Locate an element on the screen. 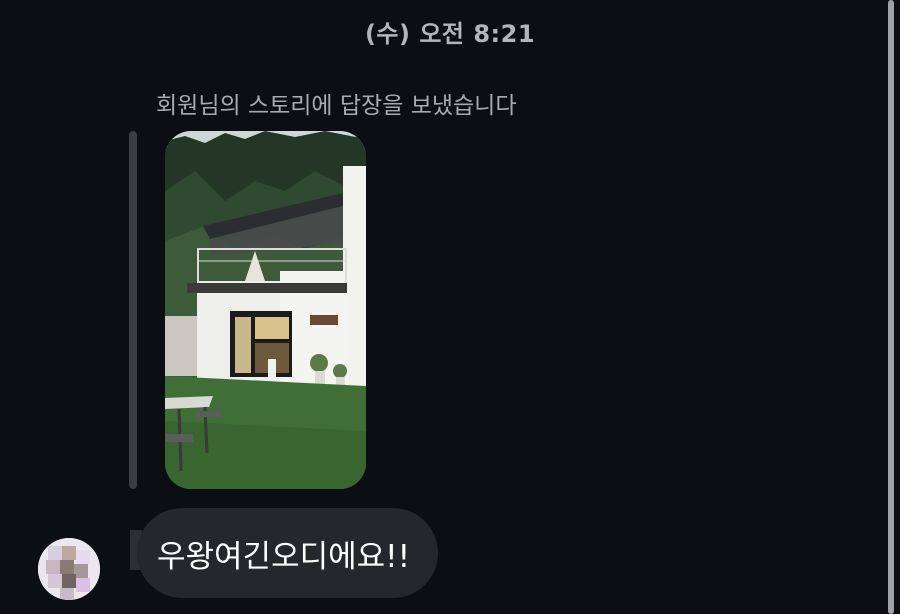 The height and width of the screenshot is (614, 900). message-bubble: 우왕여긴오디에요!! is located at coordinates (288, 553).